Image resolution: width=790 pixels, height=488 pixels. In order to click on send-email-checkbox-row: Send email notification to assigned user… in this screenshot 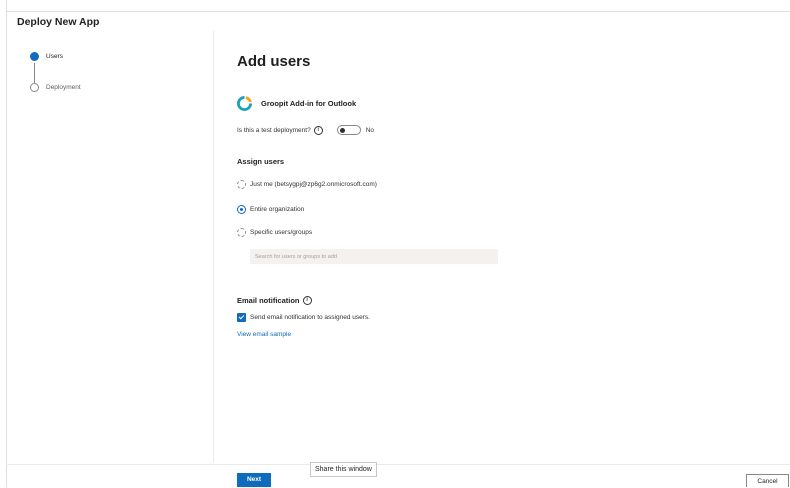, I will do `click(303, 317)`.